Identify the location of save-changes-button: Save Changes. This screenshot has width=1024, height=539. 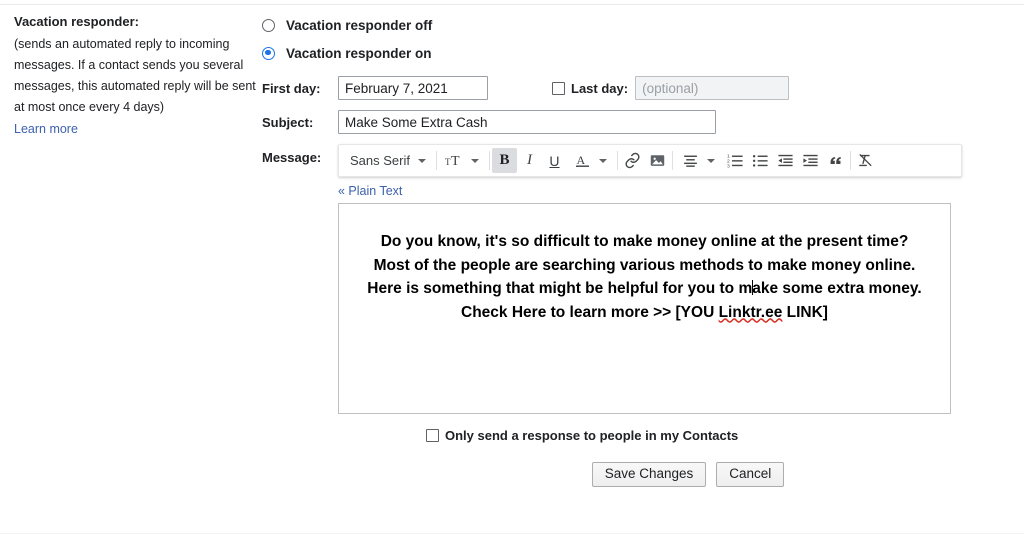
(649, 474).